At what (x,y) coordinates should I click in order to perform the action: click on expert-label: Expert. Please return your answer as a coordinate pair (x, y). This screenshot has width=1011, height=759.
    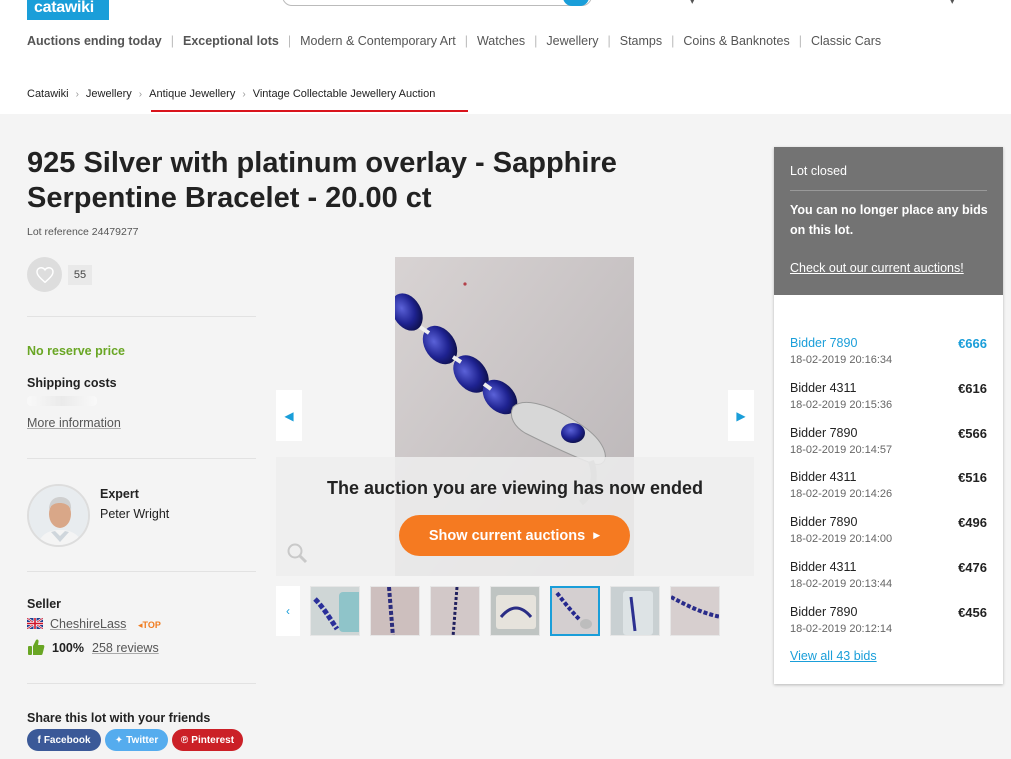
    Looking at the image, I should click on (119, 494).